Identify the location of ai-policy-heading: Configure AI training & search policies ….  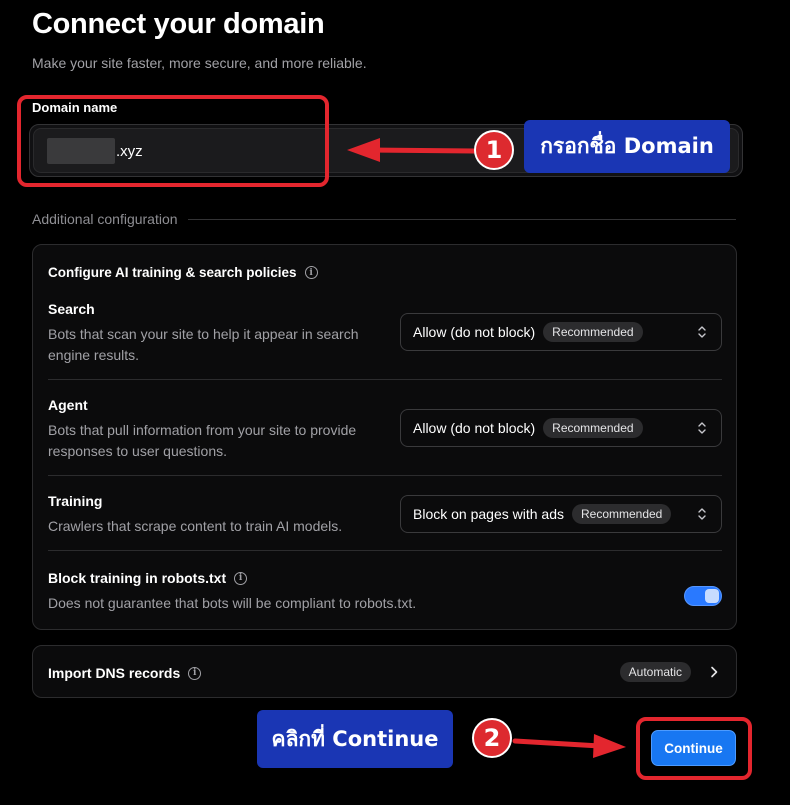
(183, 272).